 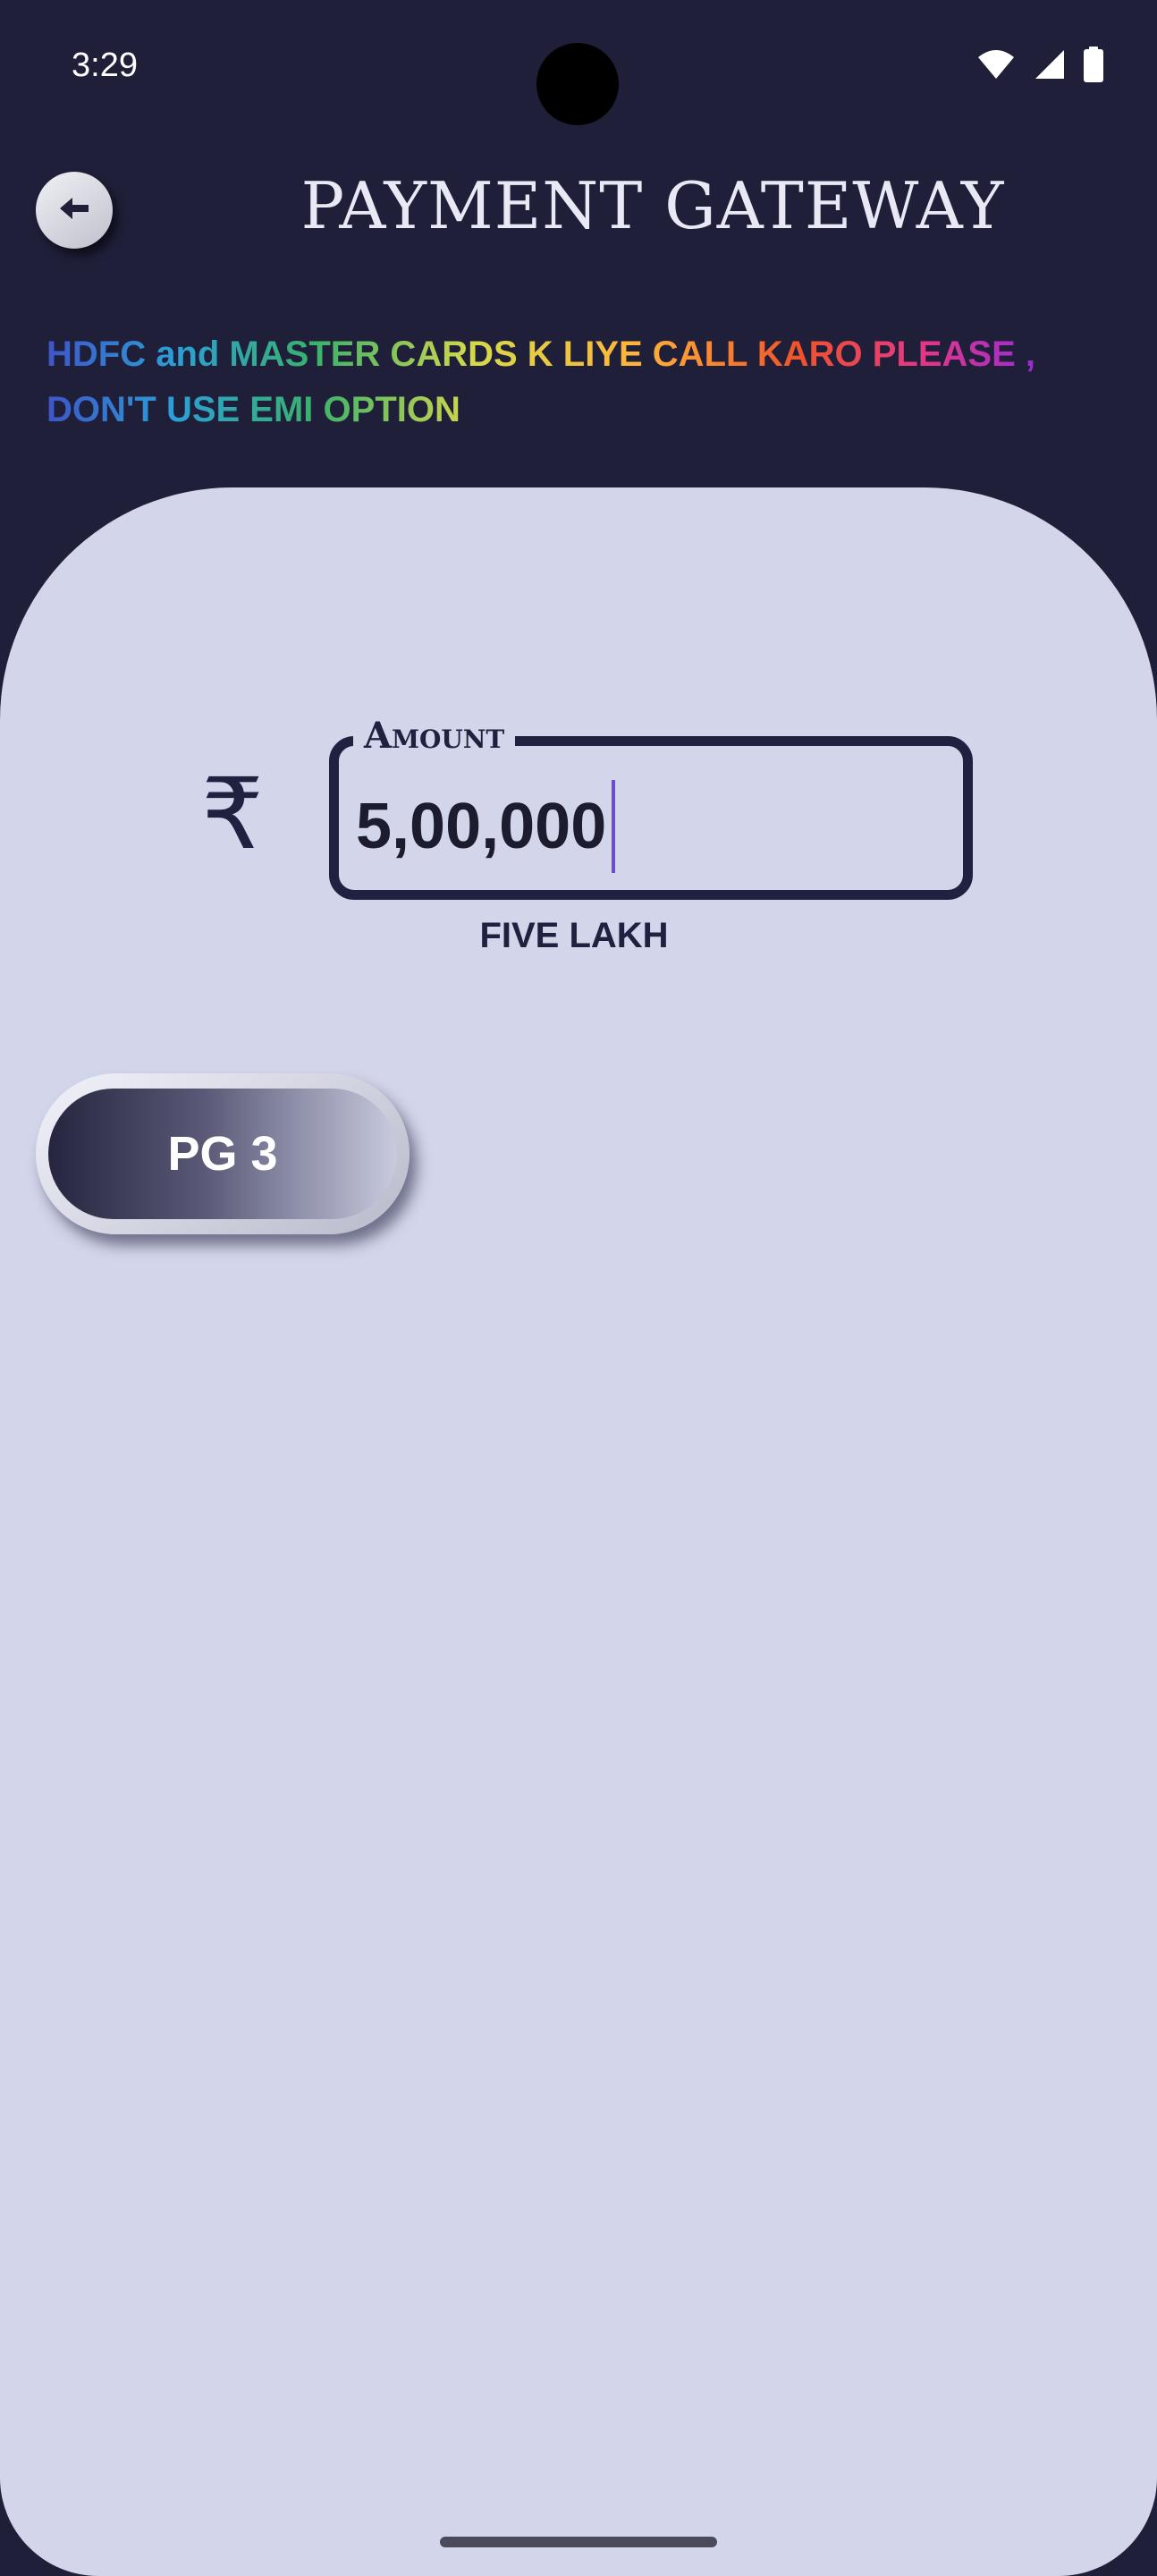 What do you see at coordinates (577, 84) in the screenshot?
I see `camera-cutout` at bounding box center [577, 84].